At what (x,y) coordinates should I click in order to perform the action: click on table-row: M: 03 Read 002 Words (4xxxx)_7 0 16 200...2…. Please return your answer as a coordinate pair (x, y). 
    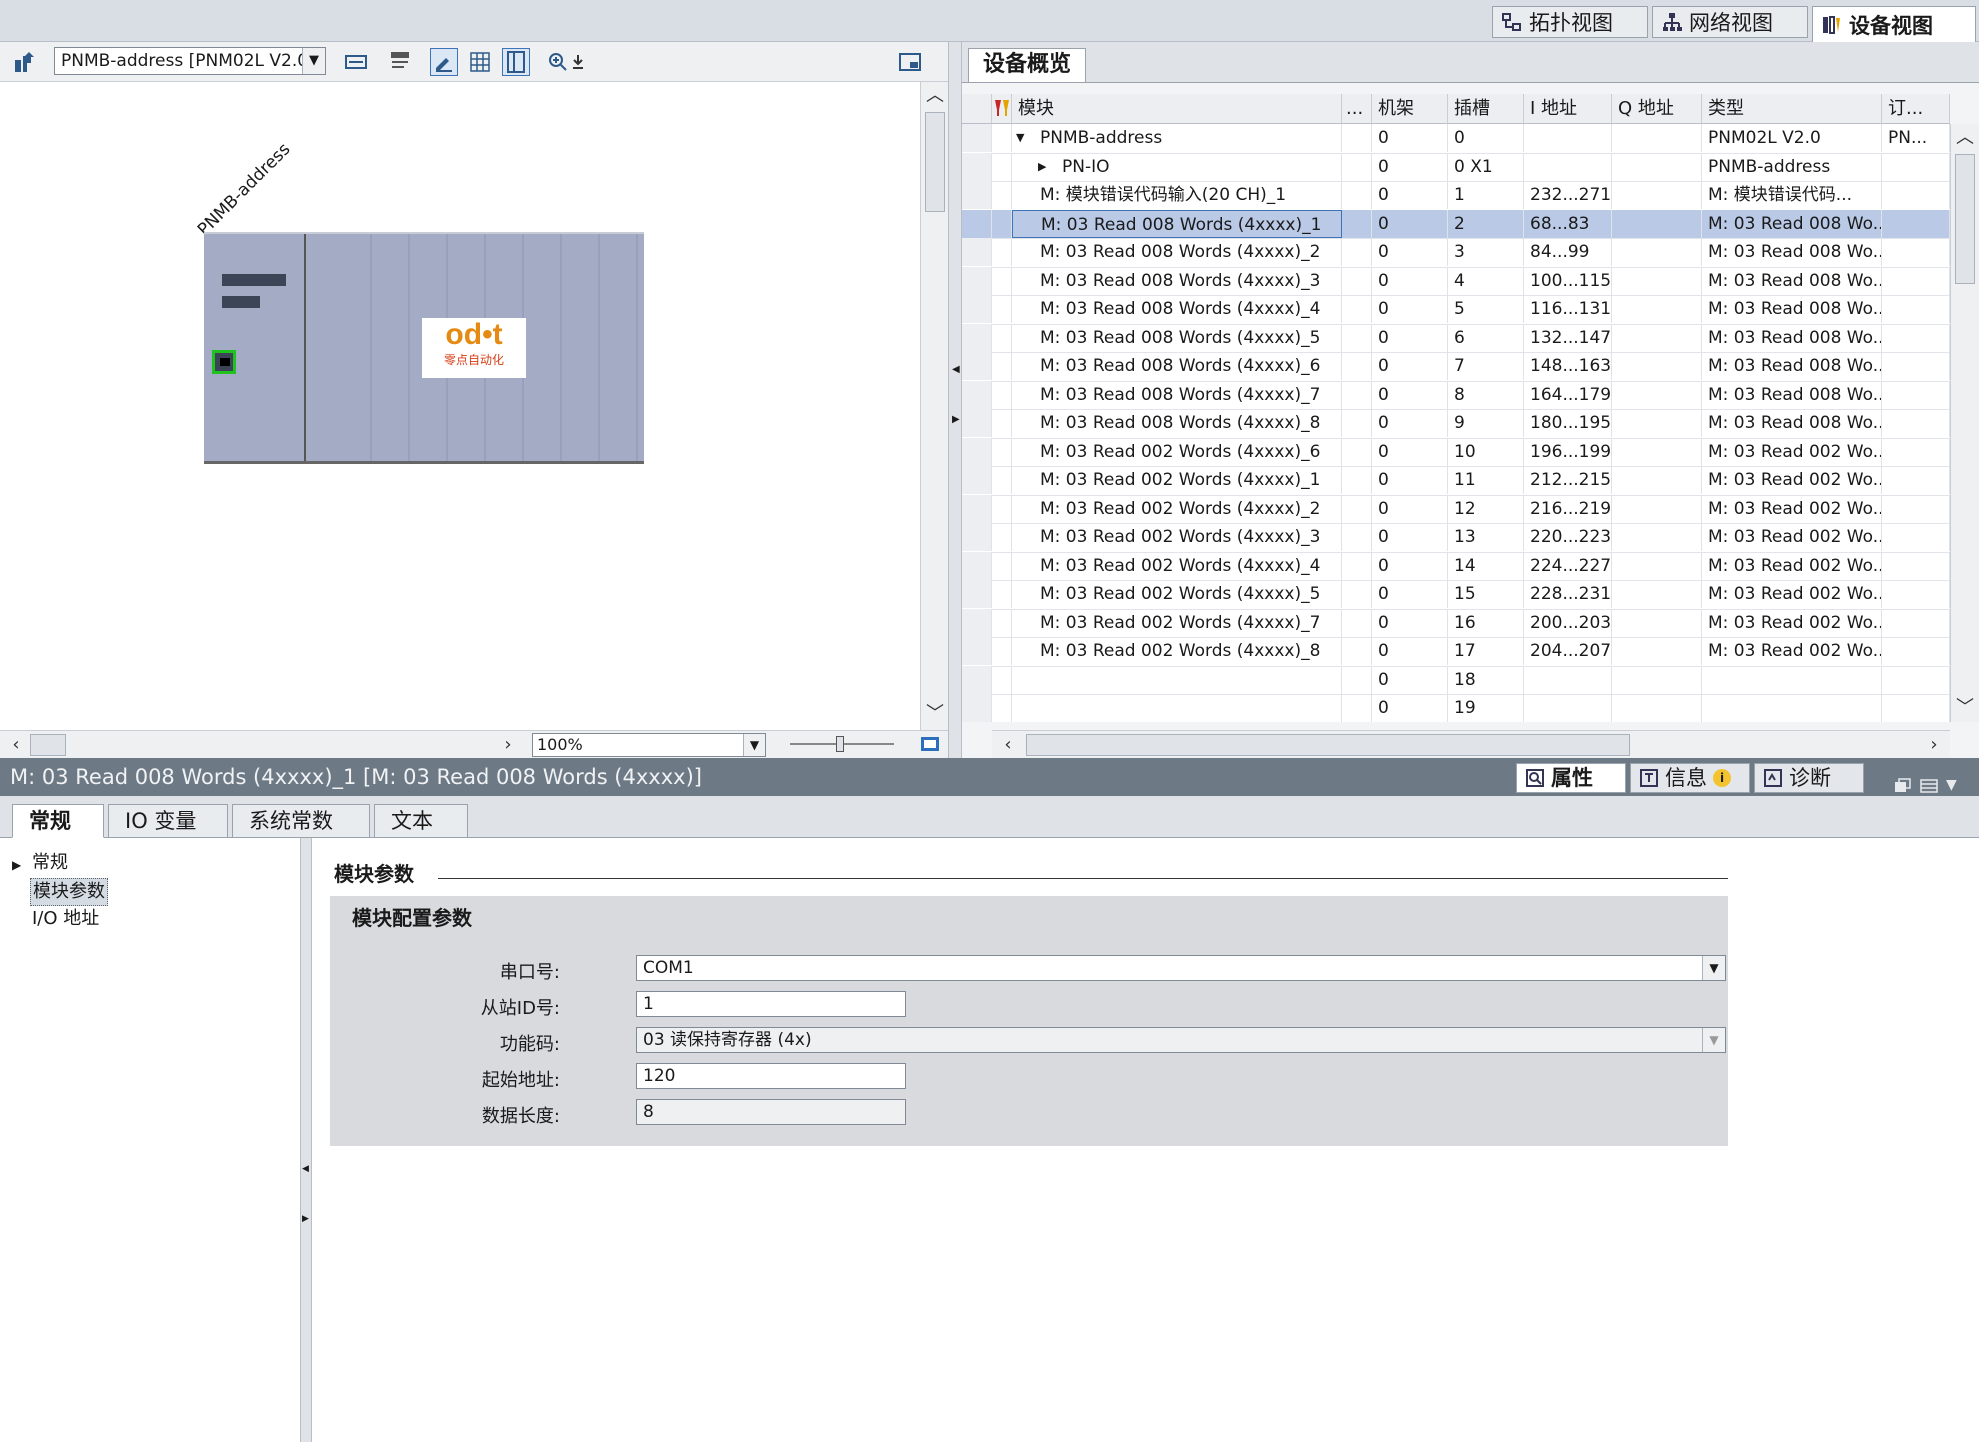
    Looking at the image, I should click on (1456, 623).